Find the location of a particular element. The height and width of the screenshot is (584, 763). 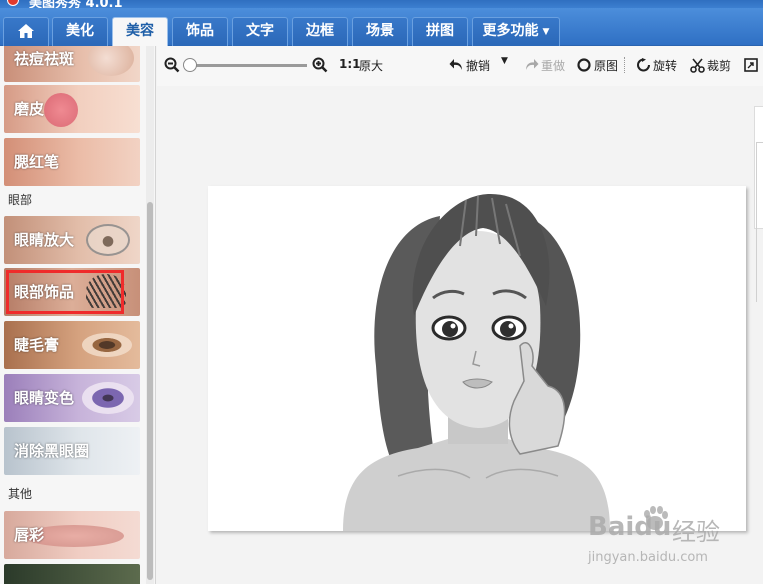

zoom-in-icon is located at coordinates (320, 65).